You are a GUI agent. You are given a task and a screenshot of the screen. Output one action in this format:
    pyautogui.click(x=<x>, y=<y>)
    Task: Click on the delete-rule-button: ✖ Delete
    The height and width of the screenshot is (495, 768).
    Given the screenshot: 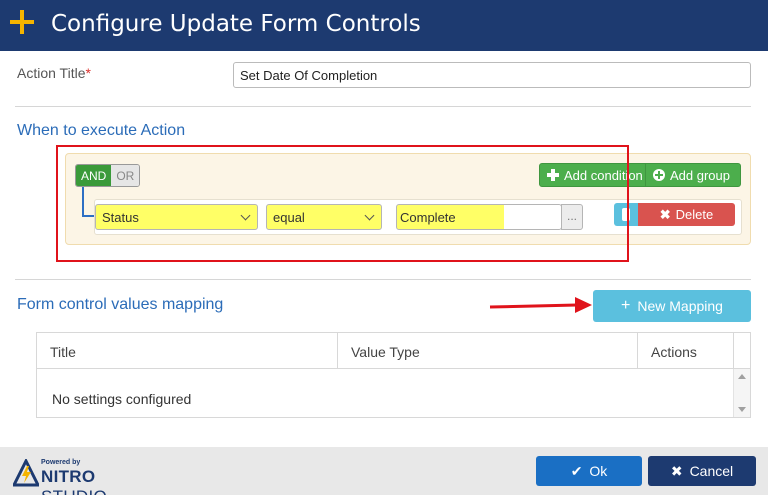 What is the action you would take?
    pyautogui.click(x=686, y=214)
    